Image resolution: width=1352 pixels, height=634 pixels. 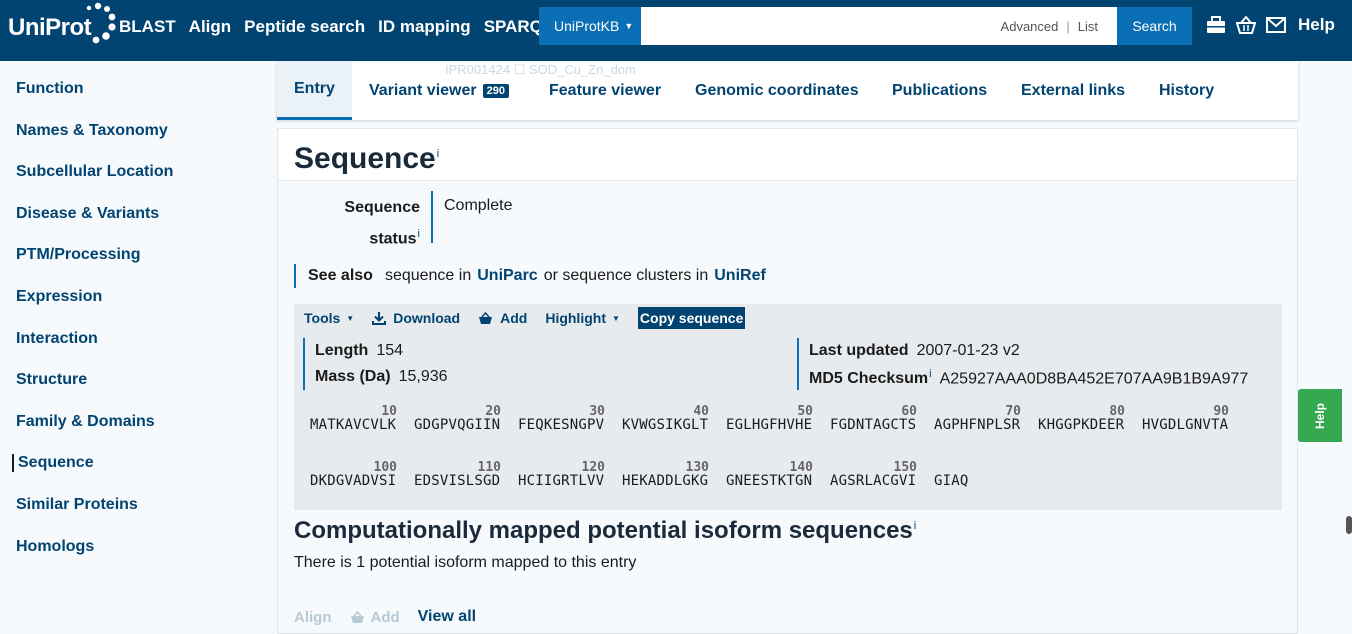 What do you see at coordinates (50, 89) in the screenshot?
I see `sidebar-item-function: Function` at bounding box center [50, 89].